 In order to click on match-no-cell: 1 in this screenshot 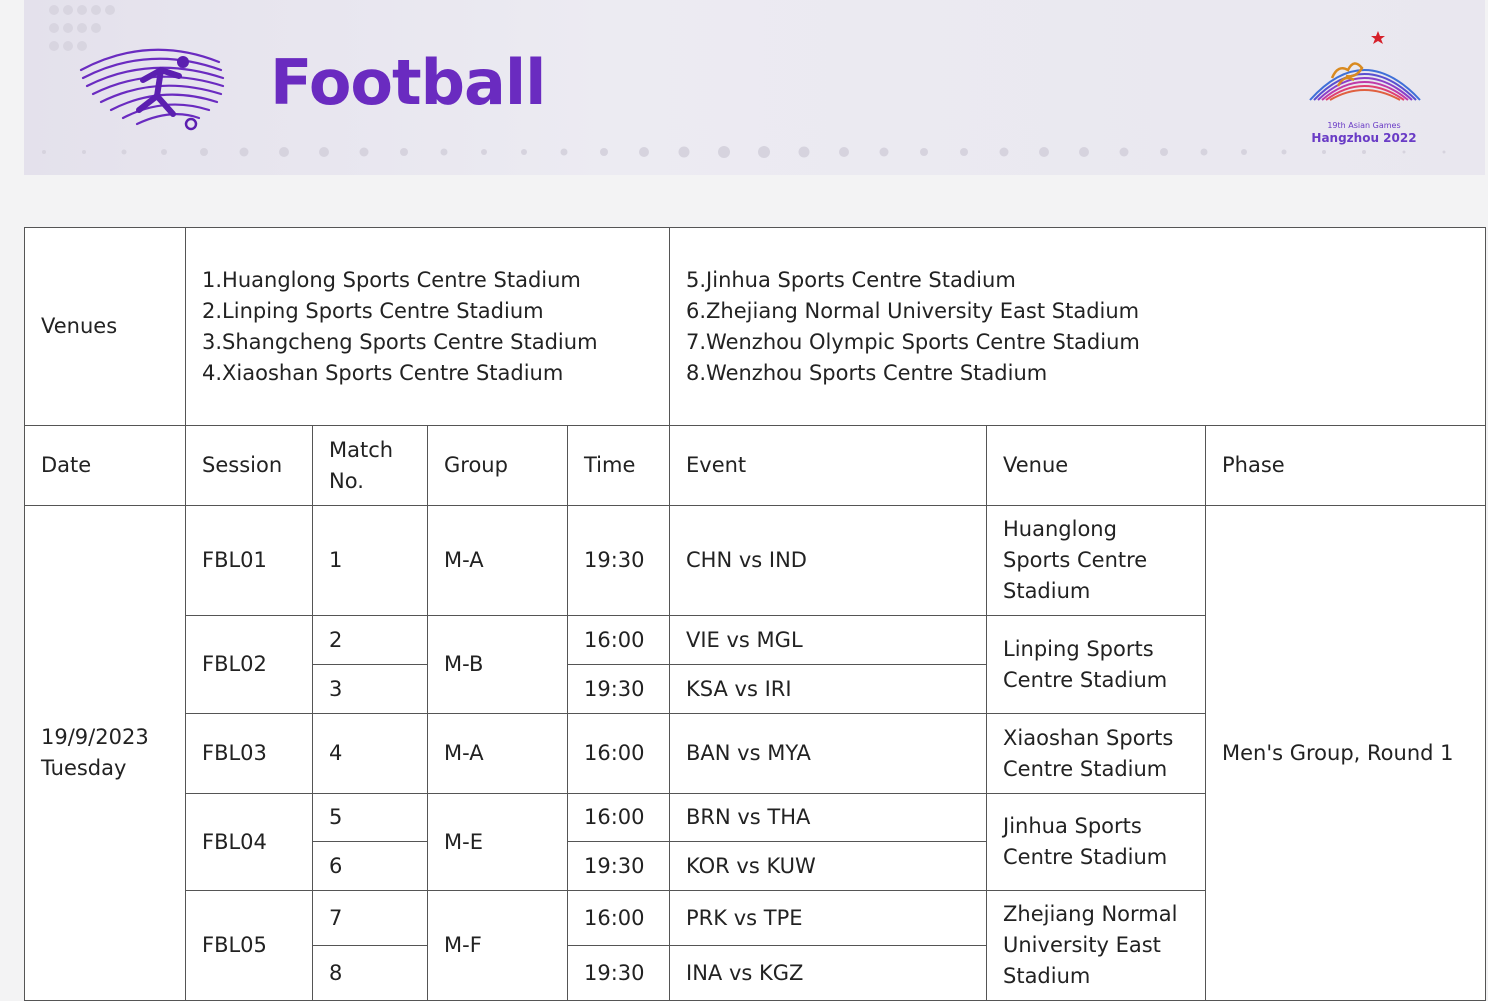, I will do `click(370, 560)`.